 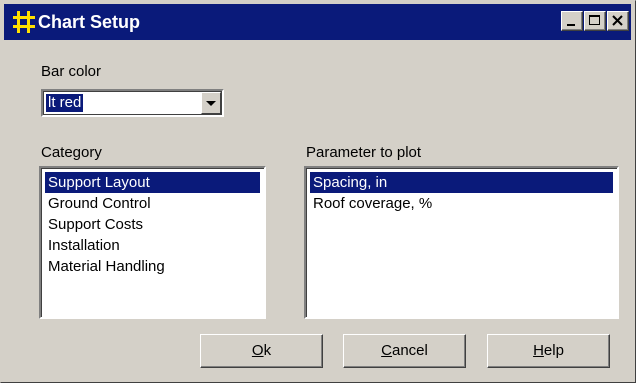 What do you see at coordinates (317, 22) in the screenshot?
I see `title-bar: Chart Setup` at bounding box center [317, 22].